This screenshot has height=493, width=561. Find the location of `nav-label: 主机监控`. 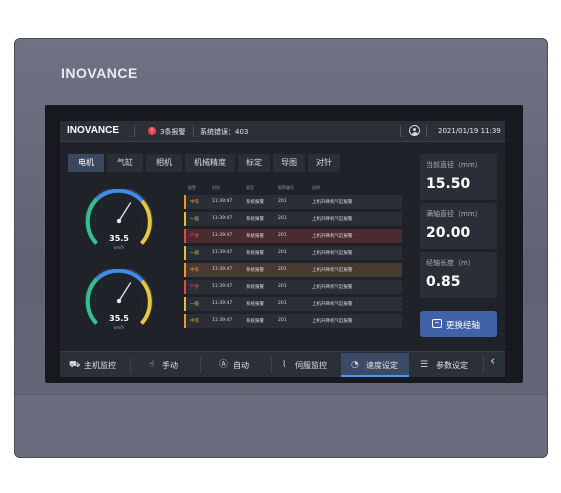

nav-label: 主机监控 is located at coordinates (100, 365).